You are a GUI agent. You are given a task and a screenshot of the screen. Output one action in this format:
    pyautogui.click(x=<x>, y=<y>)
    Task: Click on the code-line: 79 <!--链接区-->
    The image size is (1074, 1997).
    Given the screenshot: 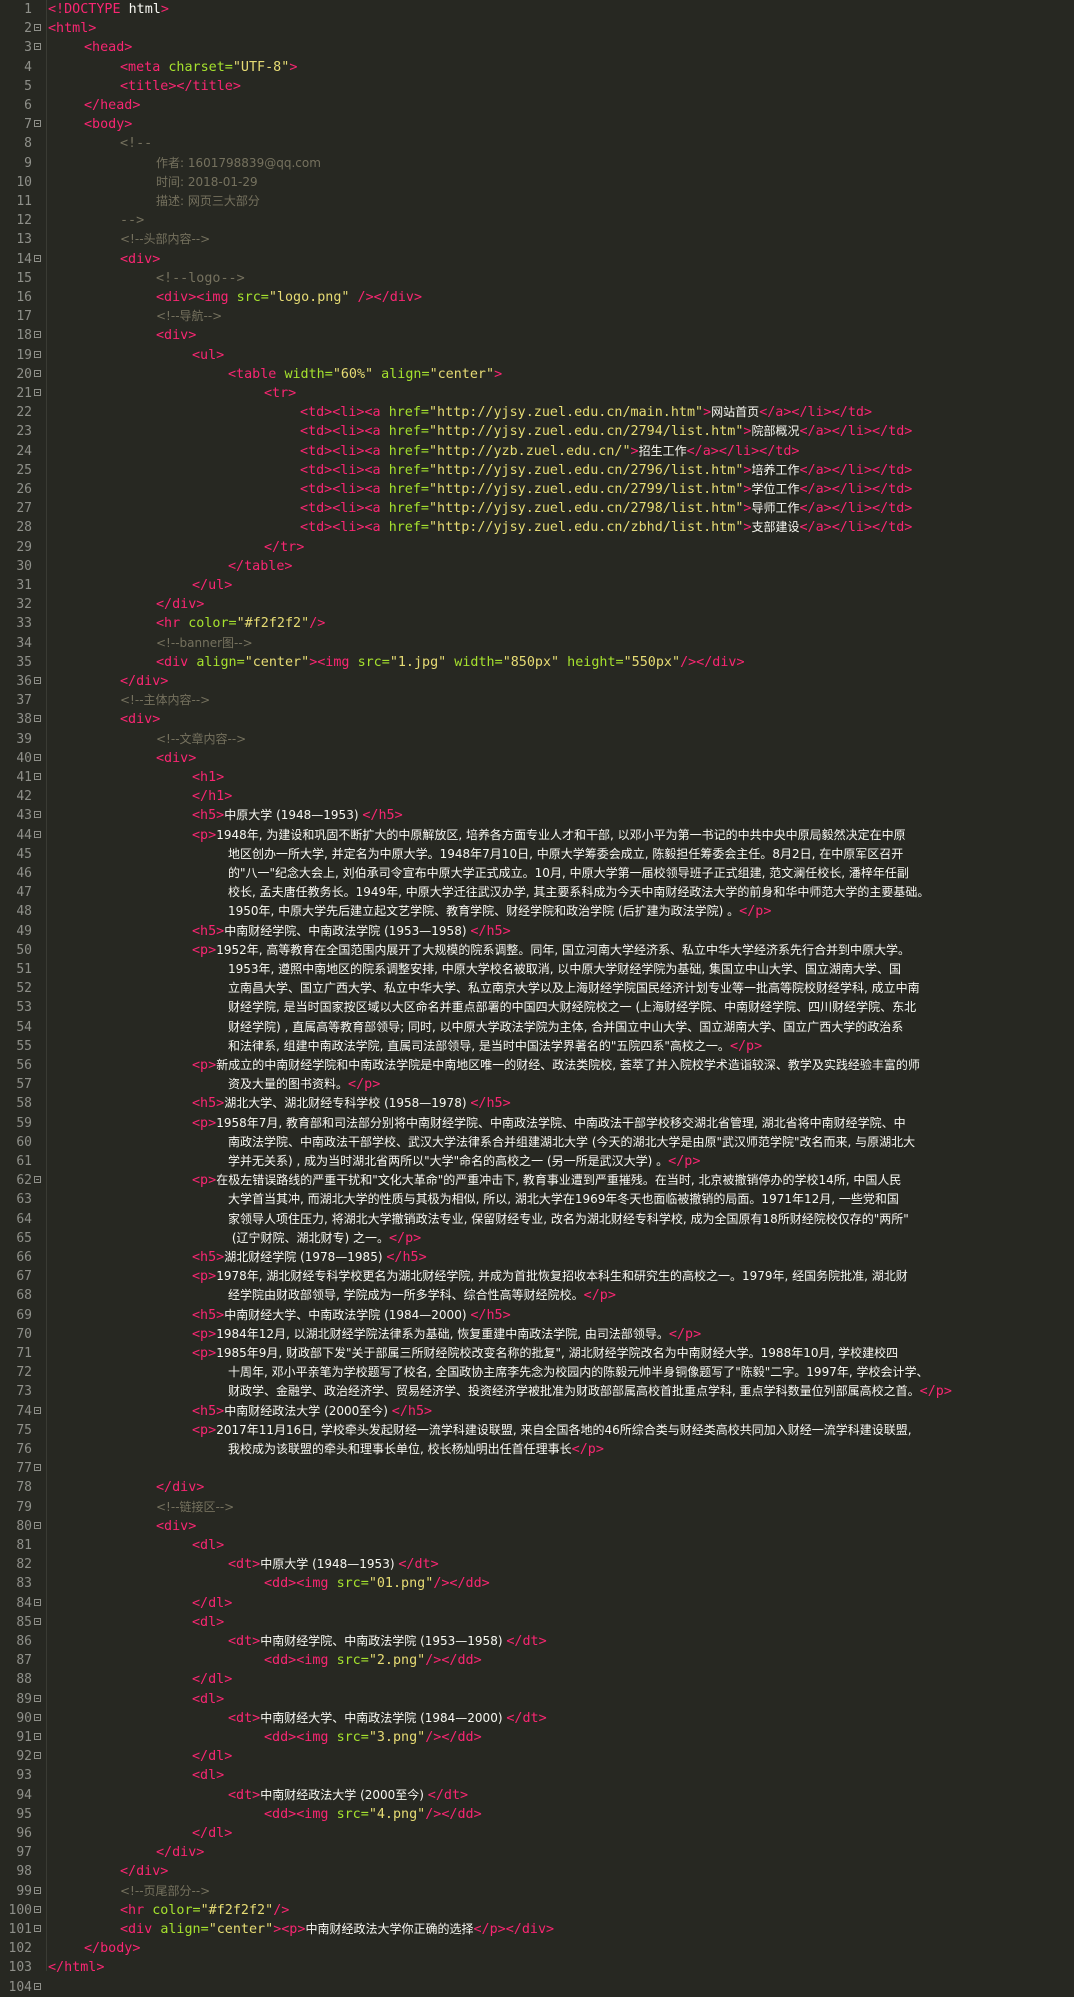 What is the action you would take?
    pyautogui.click(x=537, y=1507)
    